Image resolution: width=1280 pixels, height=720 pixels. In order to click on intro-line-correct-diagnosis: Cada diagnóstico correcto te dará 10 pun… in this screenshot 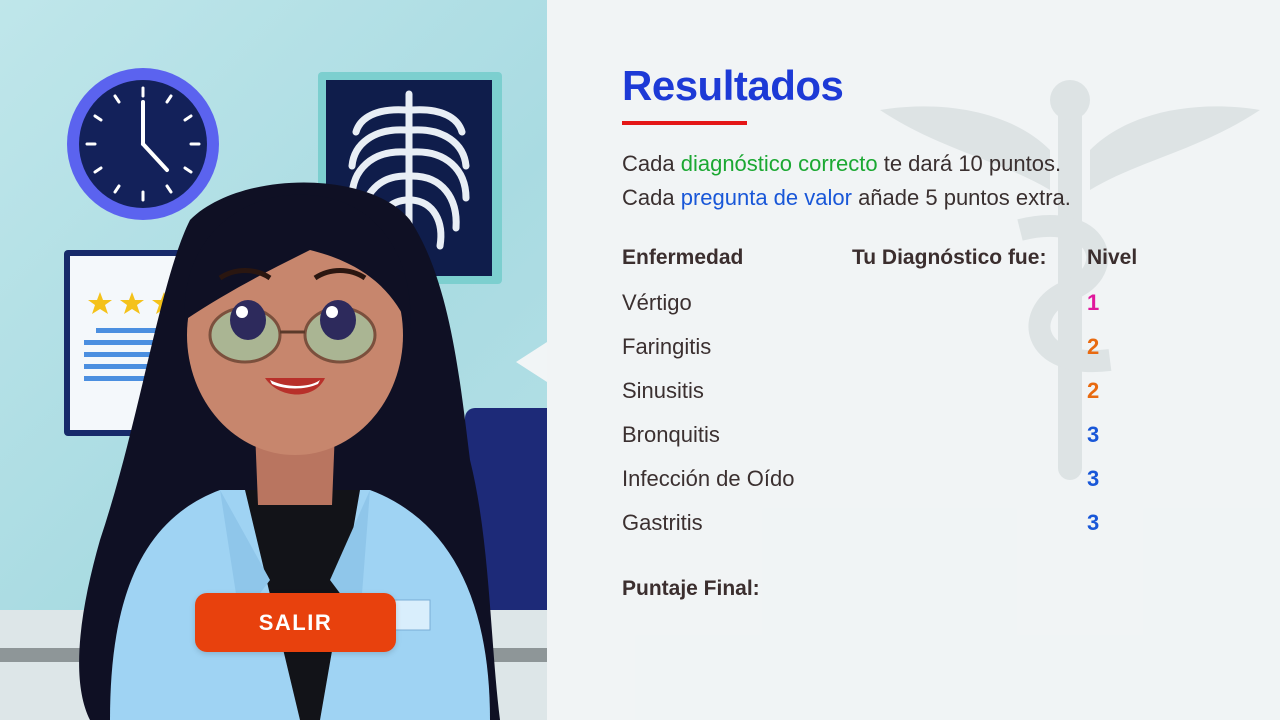, I will do `click(841, 164)`.